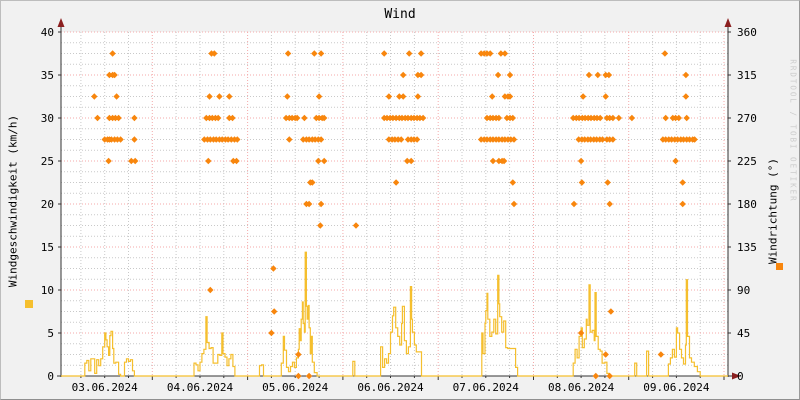 This screenshot has height=400, width=800. I want to click on left-axis-tick-label: 10, so click(47, 290).